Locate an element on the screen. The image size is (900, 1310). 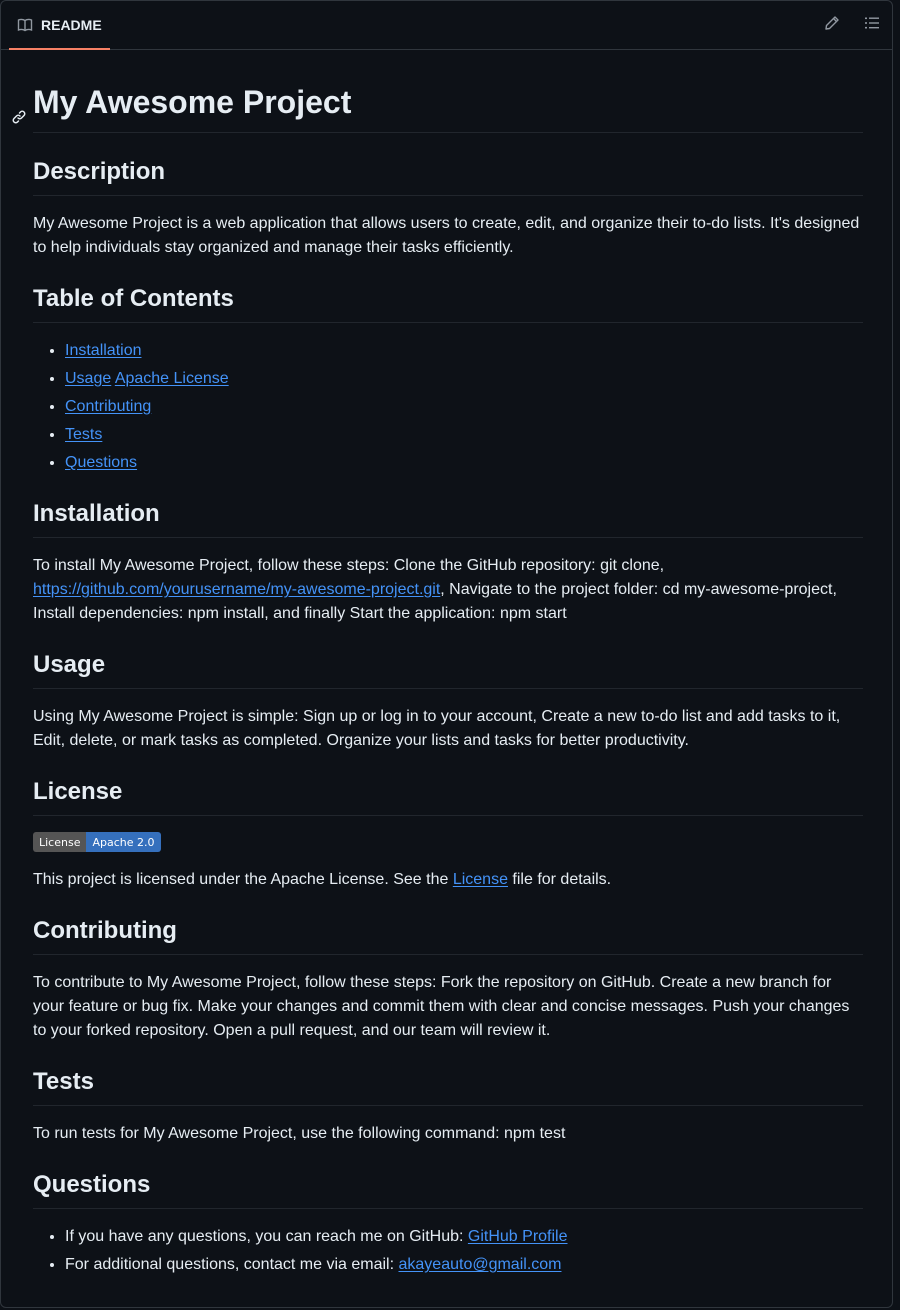
page-title: My Awesome Project is located at coordinates (437, 92).